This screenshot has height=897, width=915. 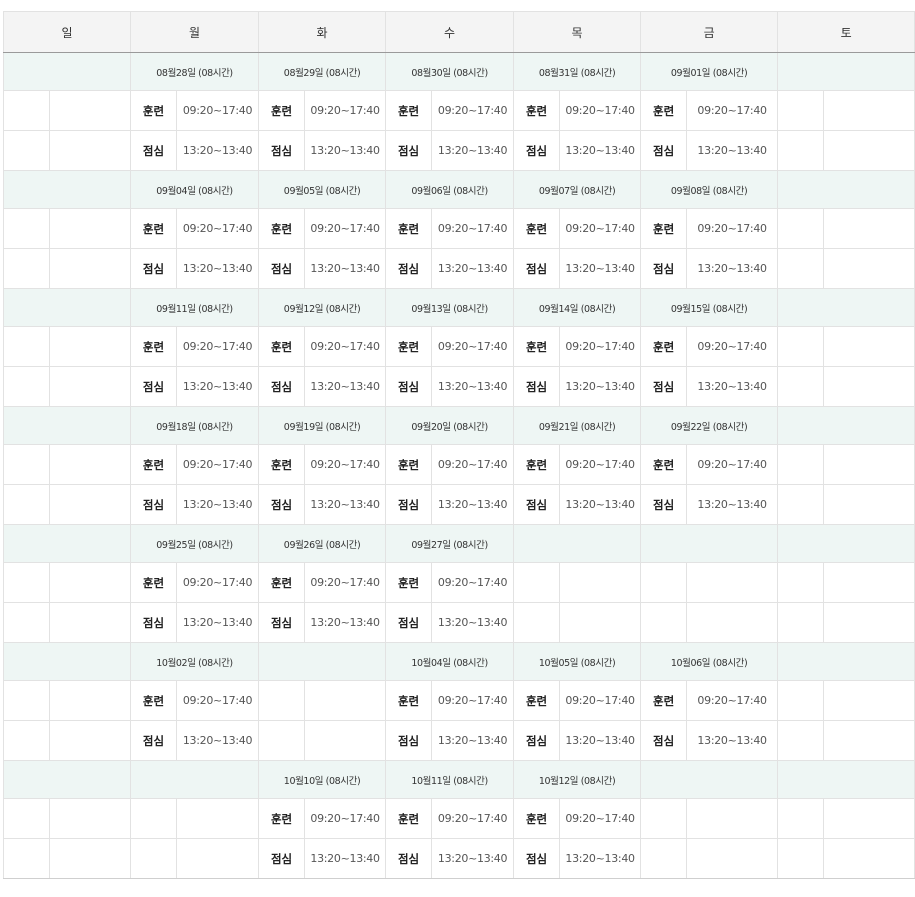 I want to click on date-cell: 09월08일 (08시간), so click(x=709, y=189).